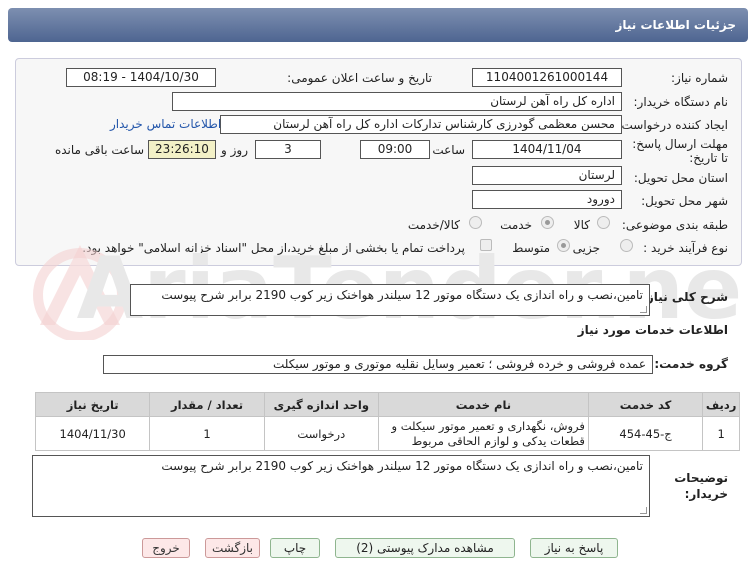 Image resolution: width=755 pixels, height=574 pixels. I want to click on reply-button: پاسخ به نیاز, so click(574, 548).